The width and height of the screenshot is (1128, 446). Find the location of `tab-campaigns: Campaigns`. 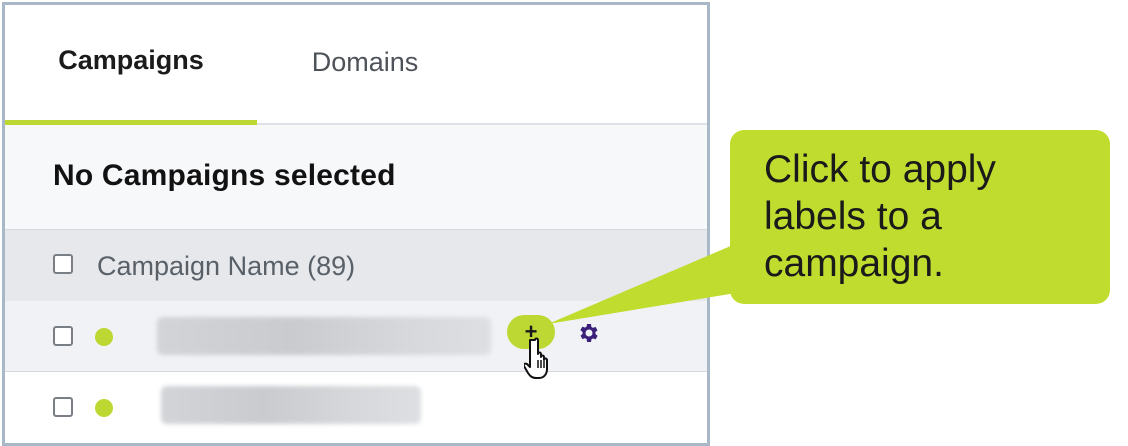

tab-campaigns: Campaigns is located at coordinates (131, 65).